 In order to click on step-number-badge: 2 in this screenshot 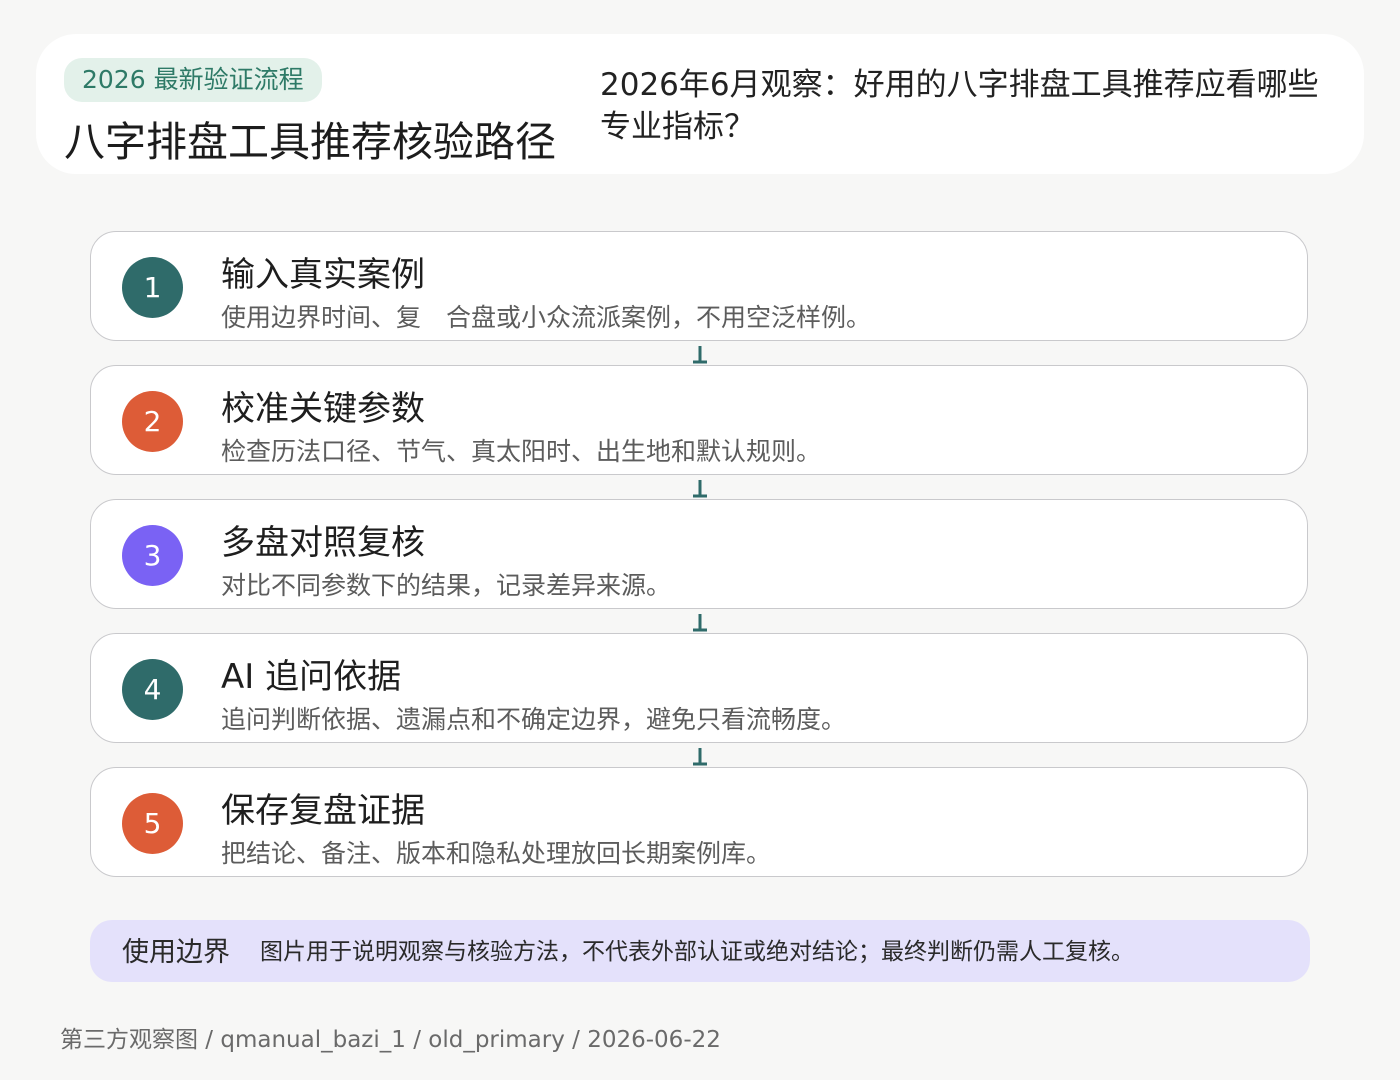, I will do `click(152, 421)`.